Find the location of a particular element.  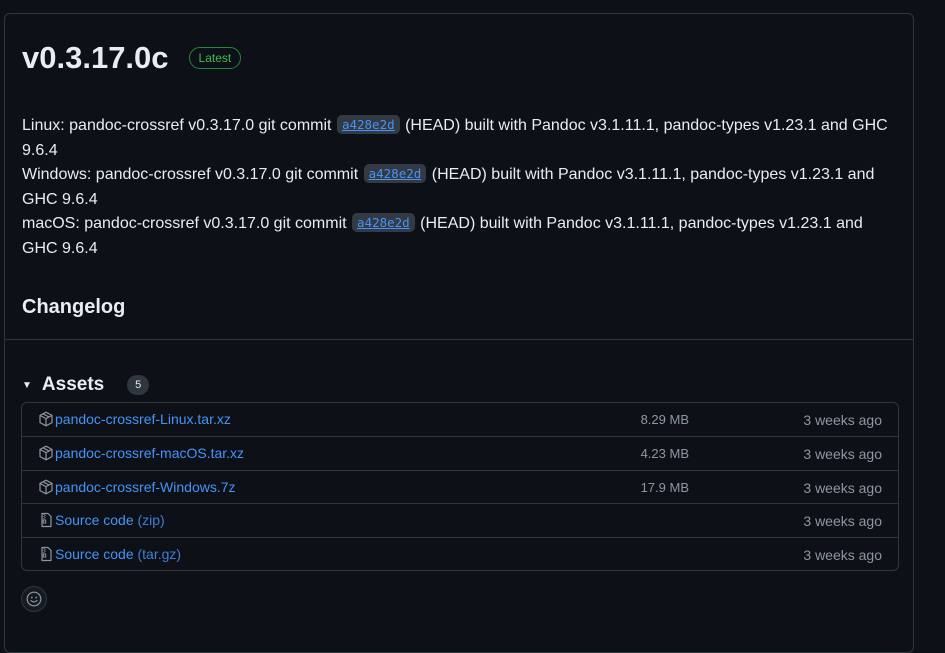

asset-size: 8.29 MB is located at coordinates (664, 419).